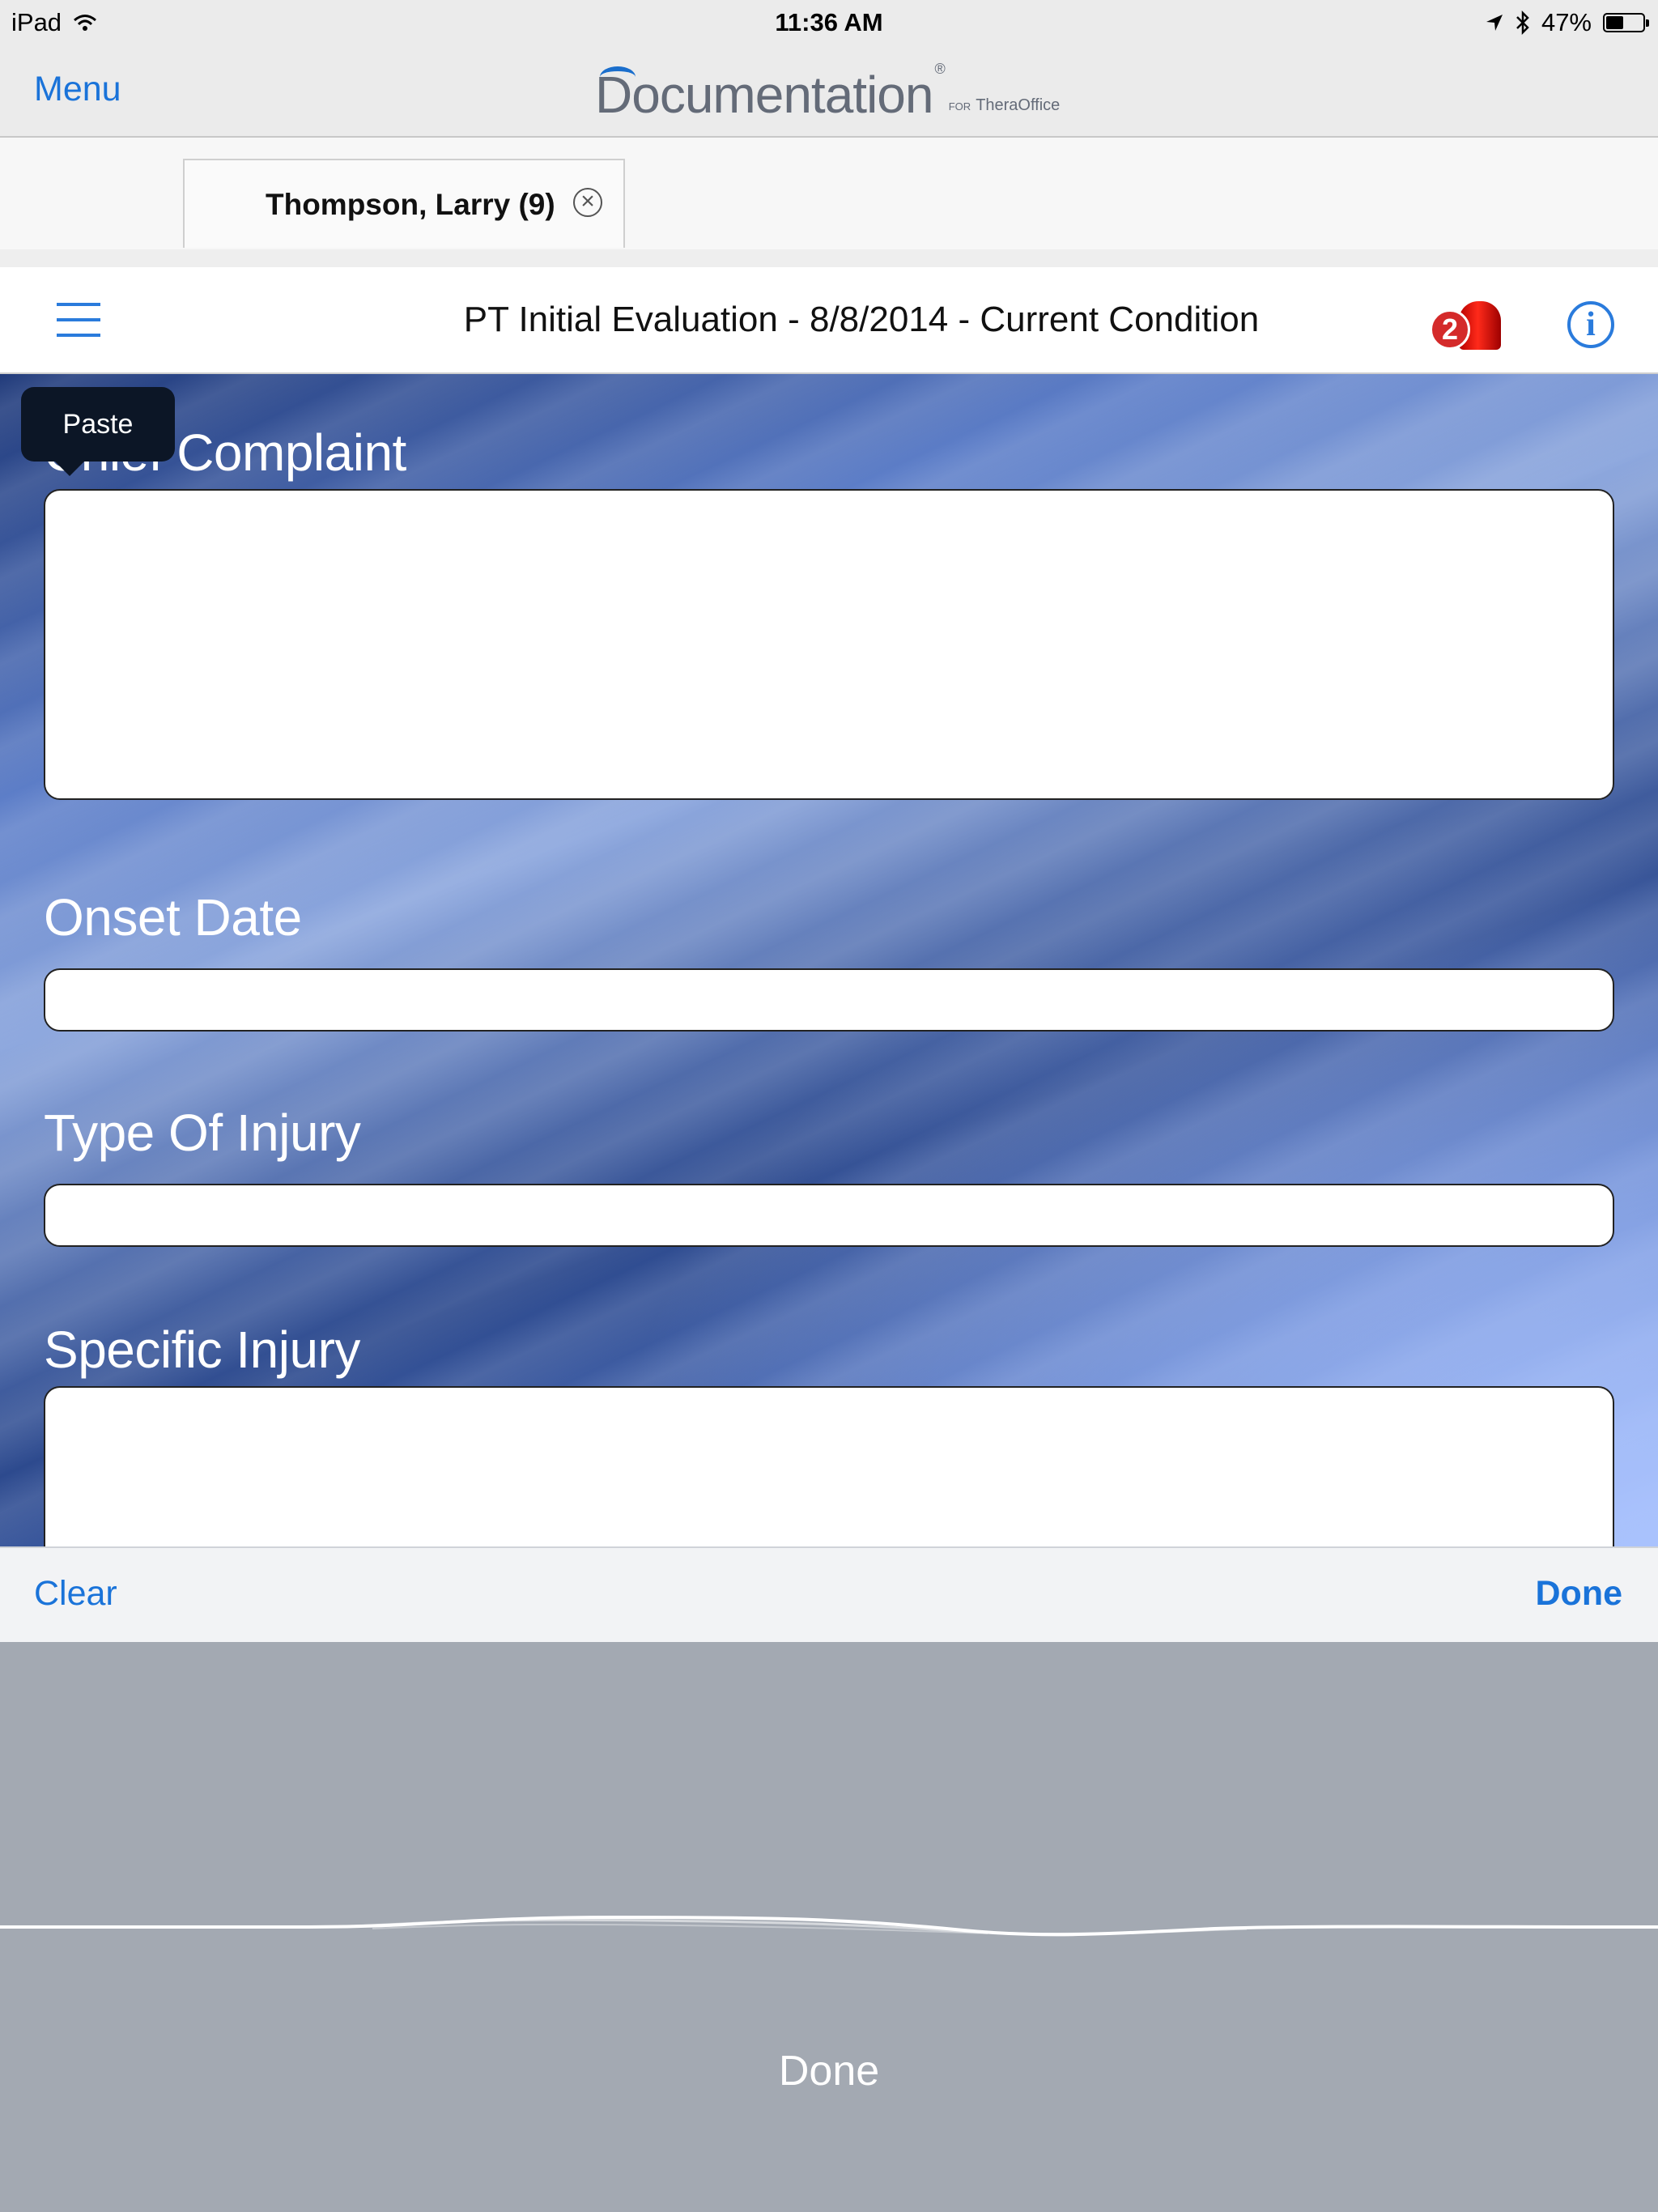 The image size is (1658, 2212). What do you see at coordinates (1566, 22) in the screenshot?
I see `battery-percent: 47%` at bounding box center [1566, 22].